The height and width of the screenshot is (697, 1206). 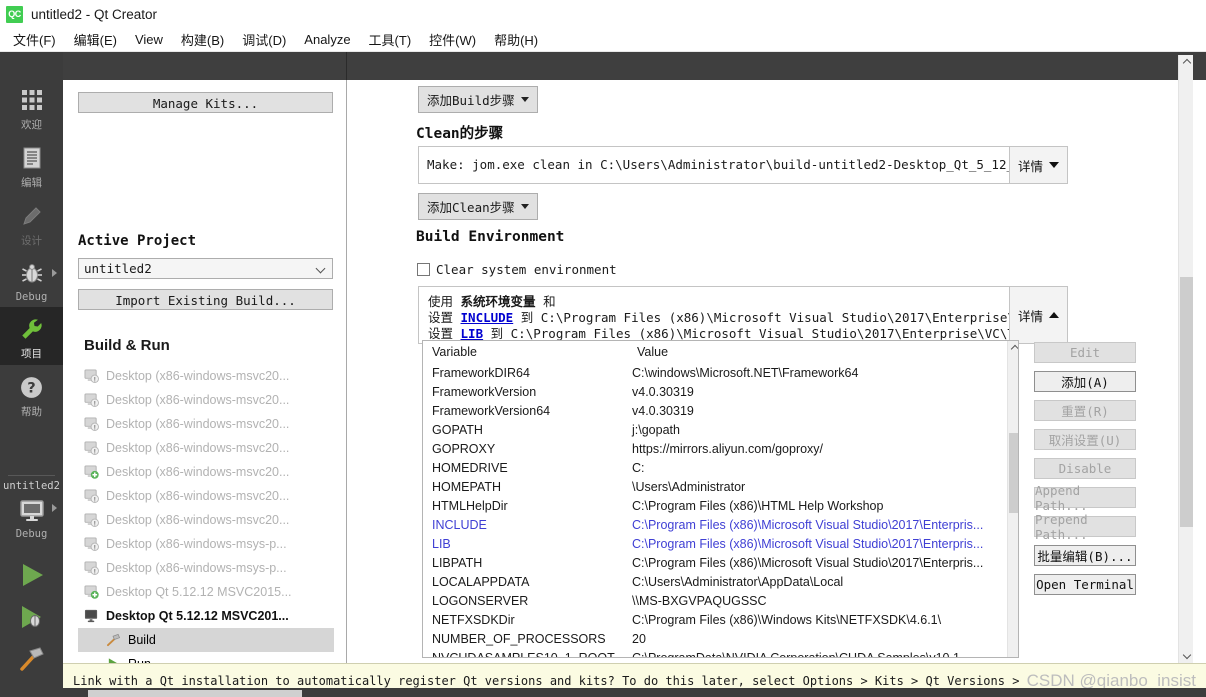 I want to click on menu-file: 文件(F), so click(x=34, y=39).